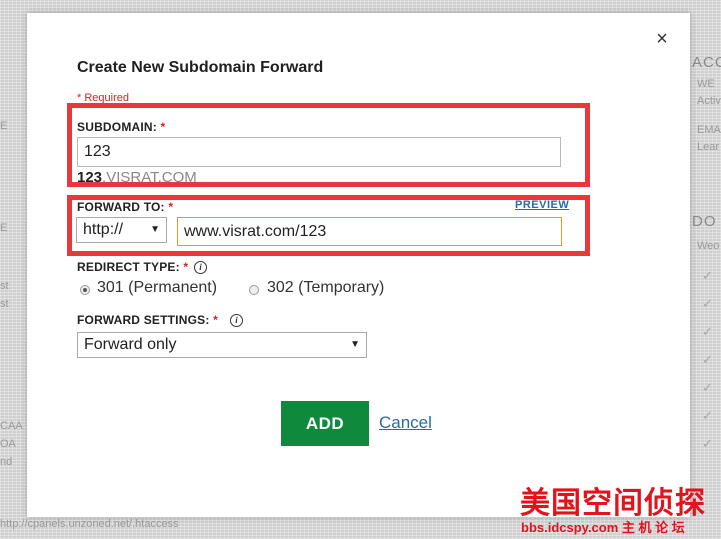 Image resolution: width=721 pixels, height=539 pixels. I want to click on bg-text: EMA, so click(709, 130).